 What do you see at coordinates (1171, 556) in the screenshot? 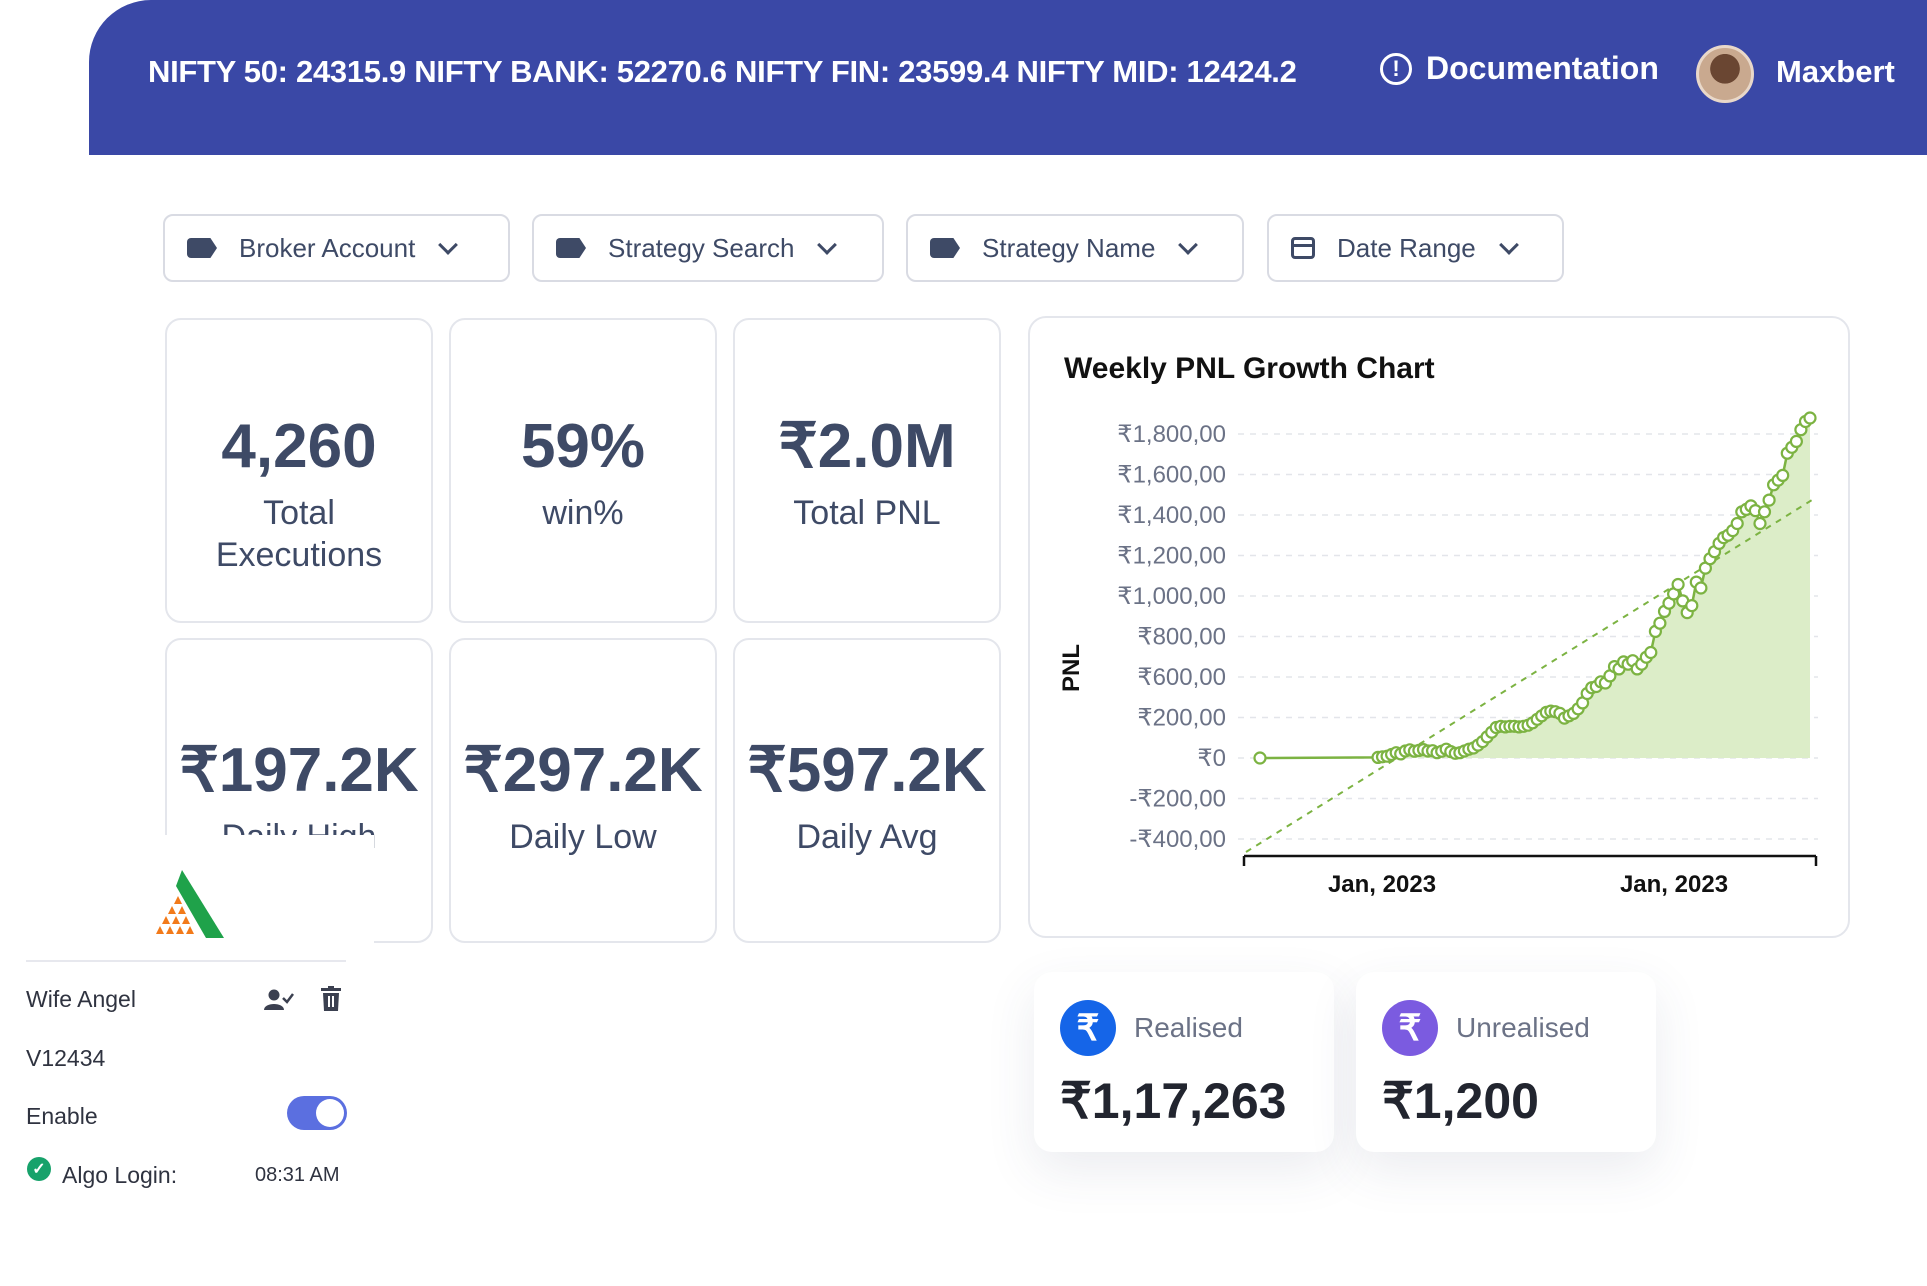
I see `y-tick-label: ₹1,200,00` at bounding box center [1171, 556].